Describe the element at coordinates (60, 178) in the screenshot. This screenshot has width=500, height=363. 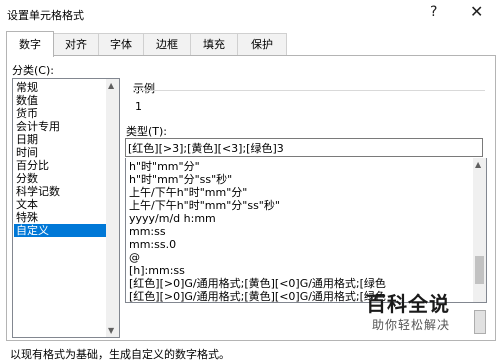
I see `category-item-fraction: 分数` at that location.